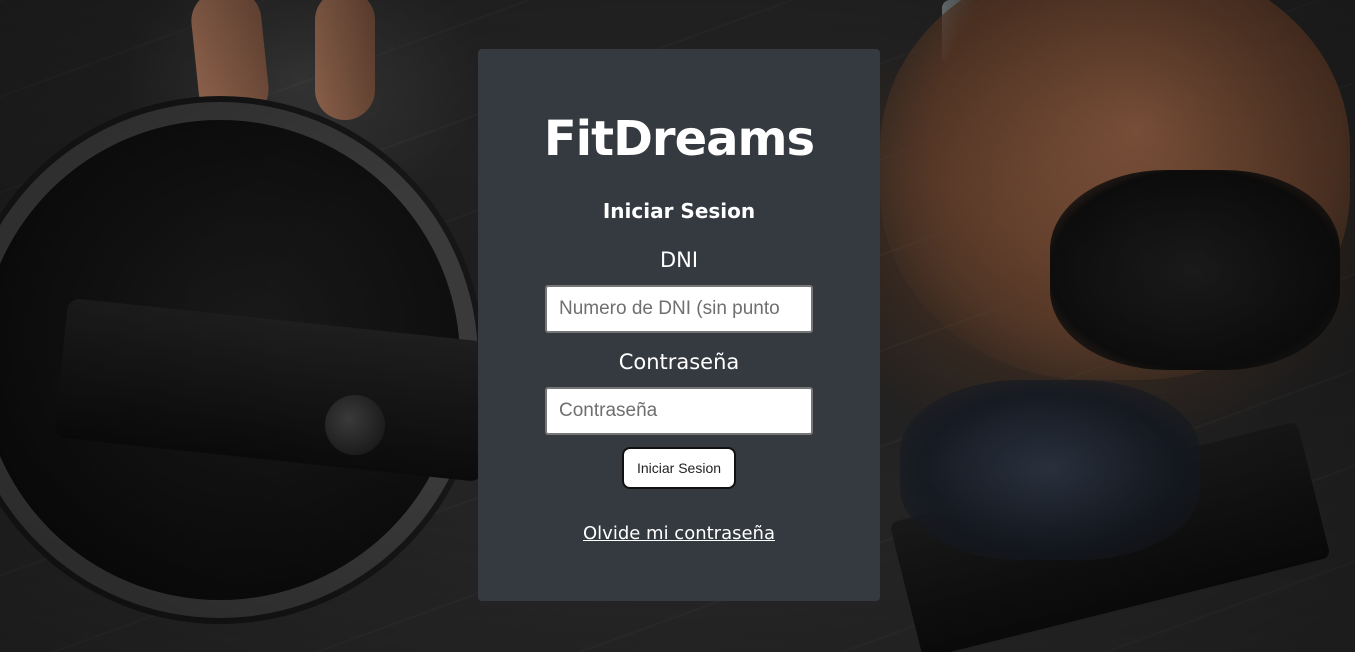 The height and width of the screenshot is (652, 1355). What do you see at coordinates (679, 309) in the screenshot?
I see `dni-input` at bounding box center [679, 309].